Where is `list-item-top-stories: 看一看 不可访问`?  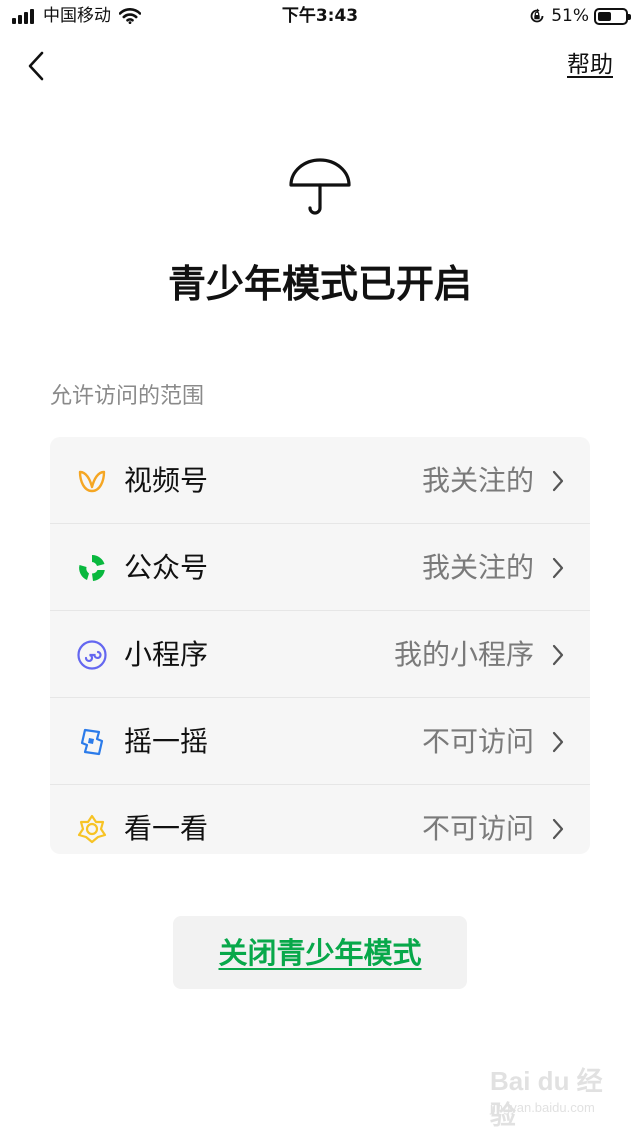 list-item-top-stories: 看一看 不可访问 is located at coordinates (320, 819).